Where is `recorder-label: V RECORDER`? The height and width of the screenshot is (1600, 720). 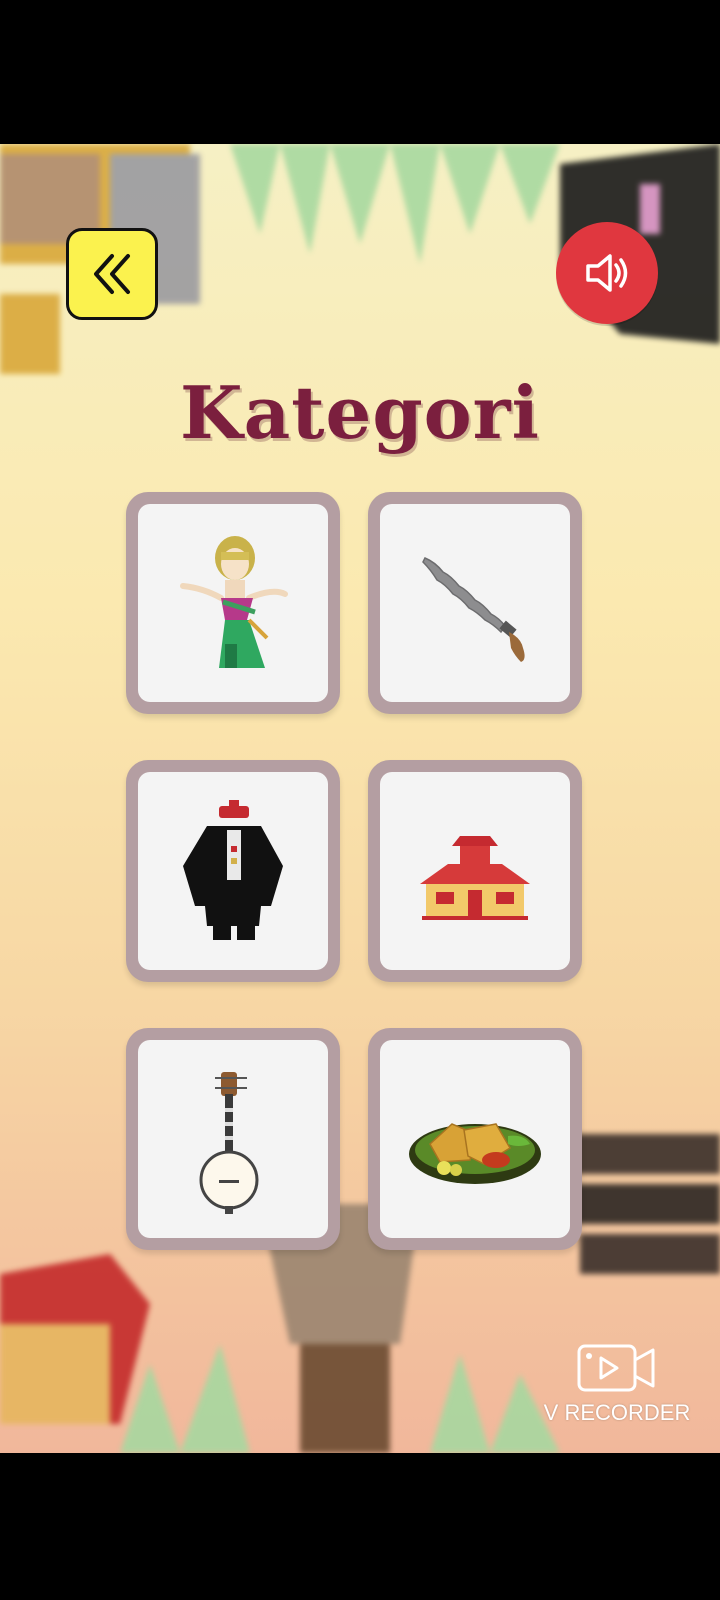
recorder-label: V RECORDER is located at coordinates (617, 1412).